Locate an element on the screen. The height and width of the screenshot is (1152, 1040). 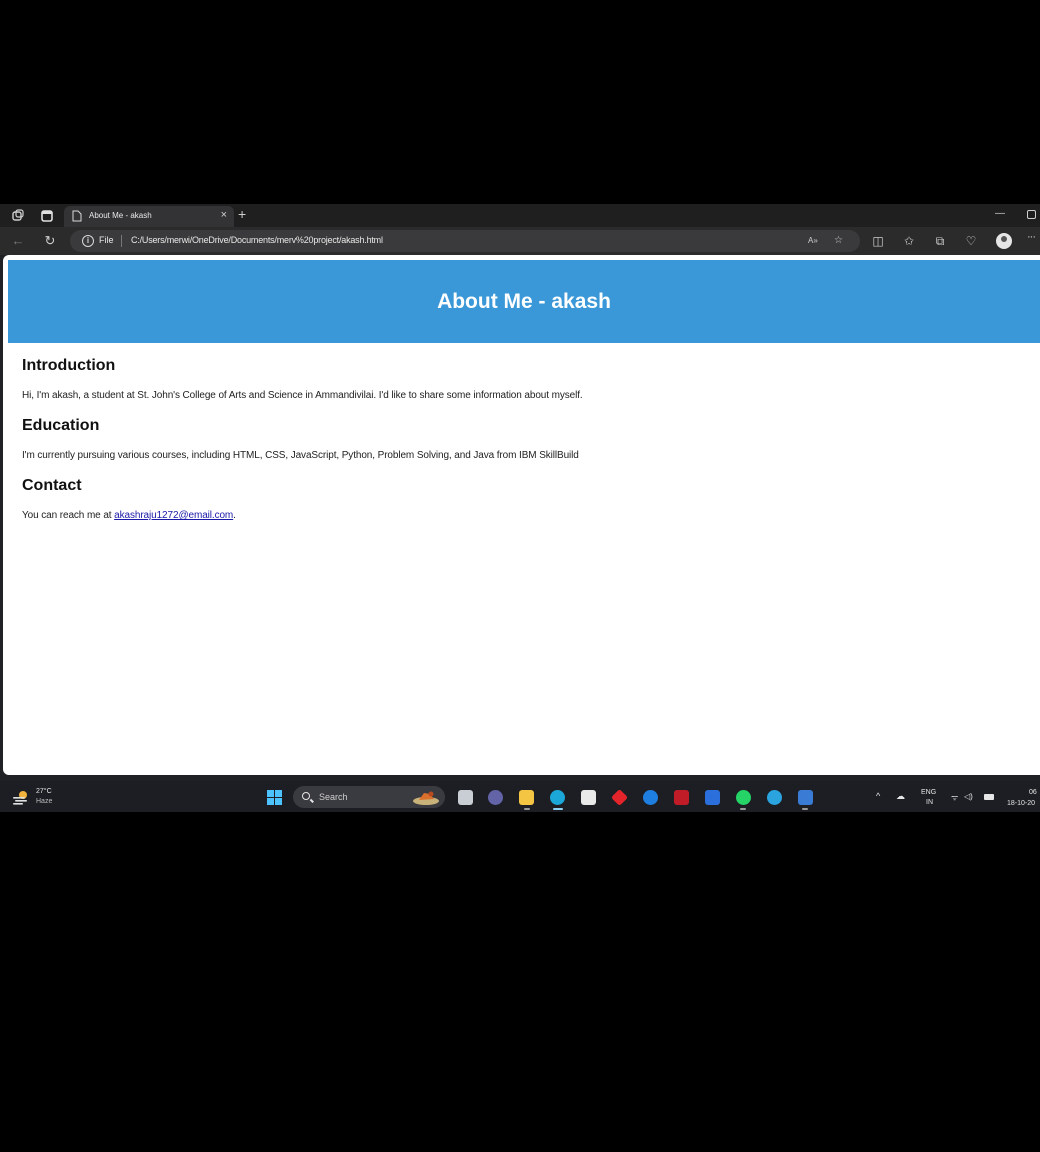
page-title: About Me - akash is located at coordinates (524, 301).